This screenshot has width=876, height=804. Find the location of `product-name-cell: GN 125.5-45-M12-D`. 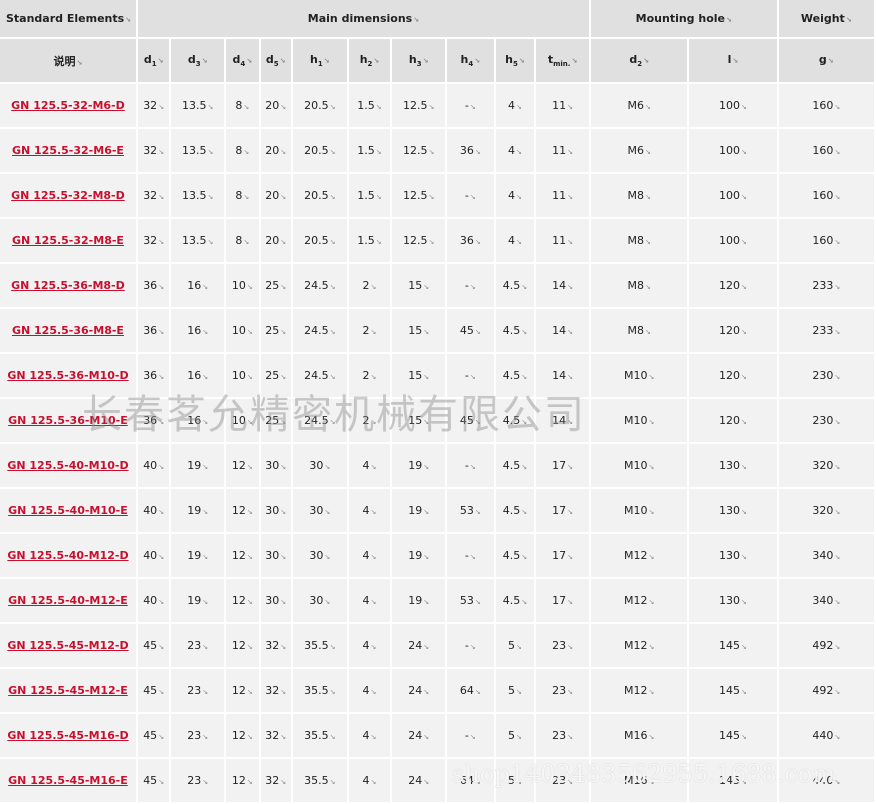

product-name-cell: GN 125.5-45-M12-D is located at coordinates (68, 645).